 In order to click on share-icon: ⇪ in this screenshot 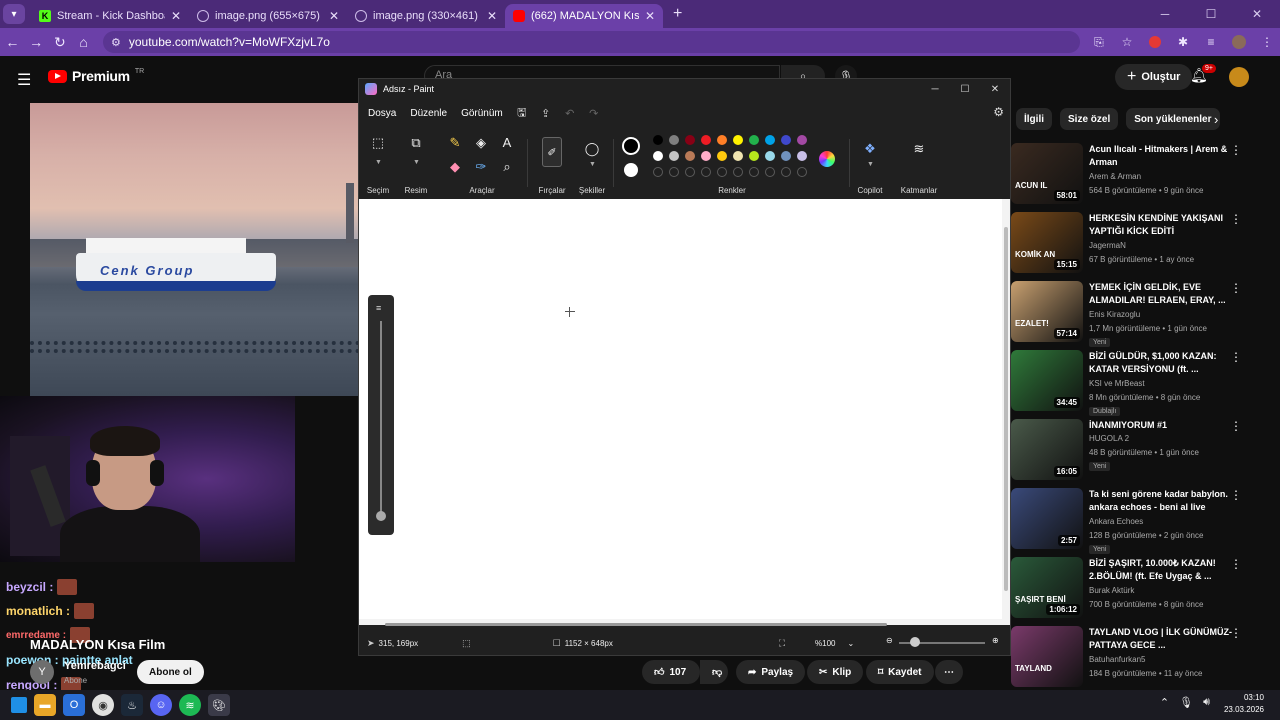, I will do `click(546, 113)`.